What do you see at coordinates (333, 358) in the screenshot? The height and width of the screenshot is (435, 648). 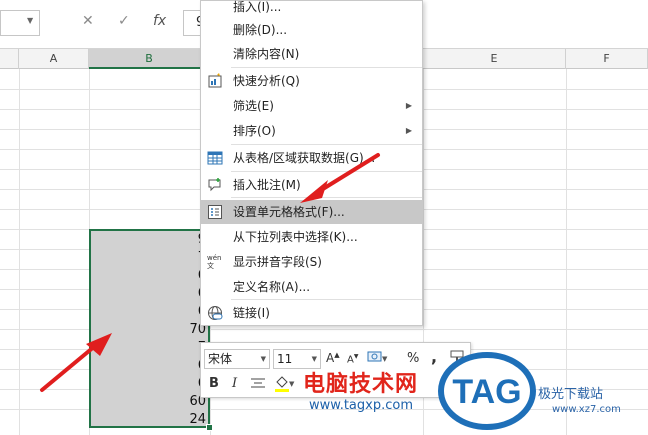 I see `increase-font-size-icon: A▲` at bounding box center [333, 358].